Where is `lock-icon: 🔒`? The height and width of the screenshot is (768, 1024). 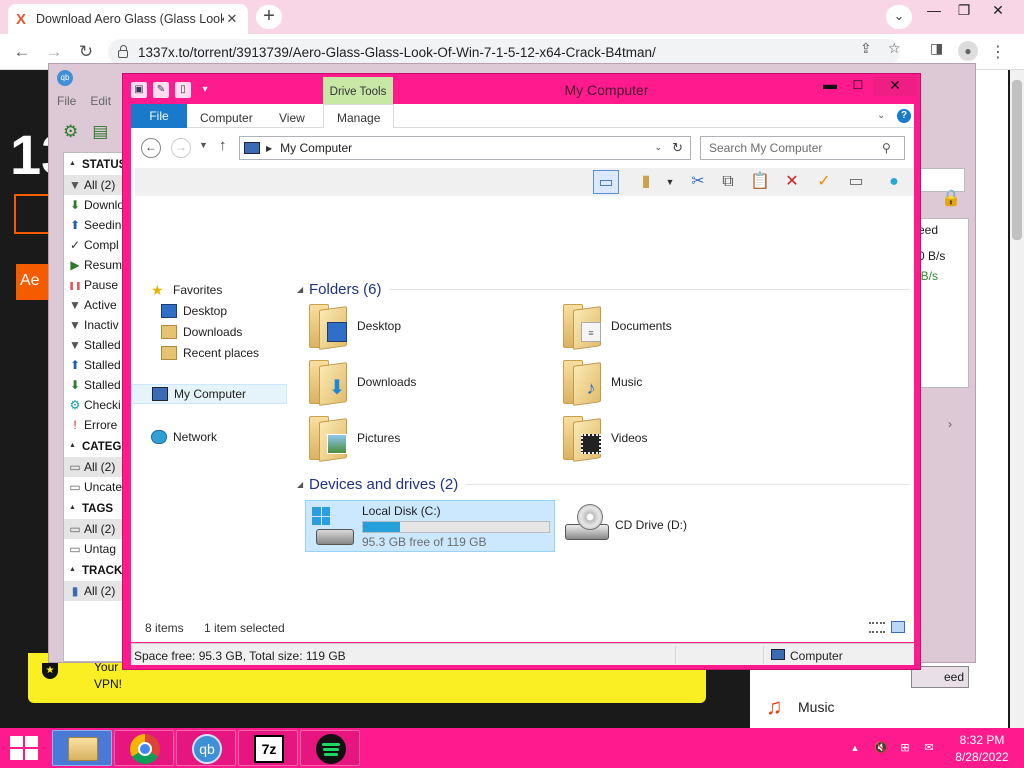
lock-icon: 🔒 is located at coordinates (951, 198).